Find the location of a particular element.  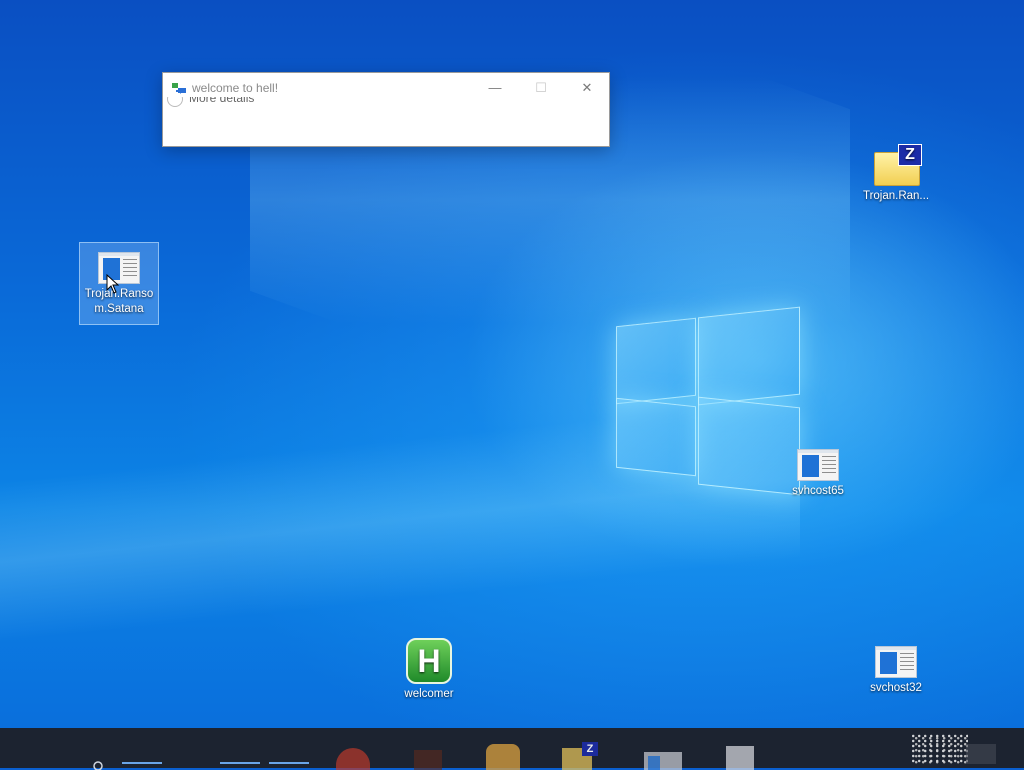

windows-logo-wallpaper is located at coordinates (707, 401).